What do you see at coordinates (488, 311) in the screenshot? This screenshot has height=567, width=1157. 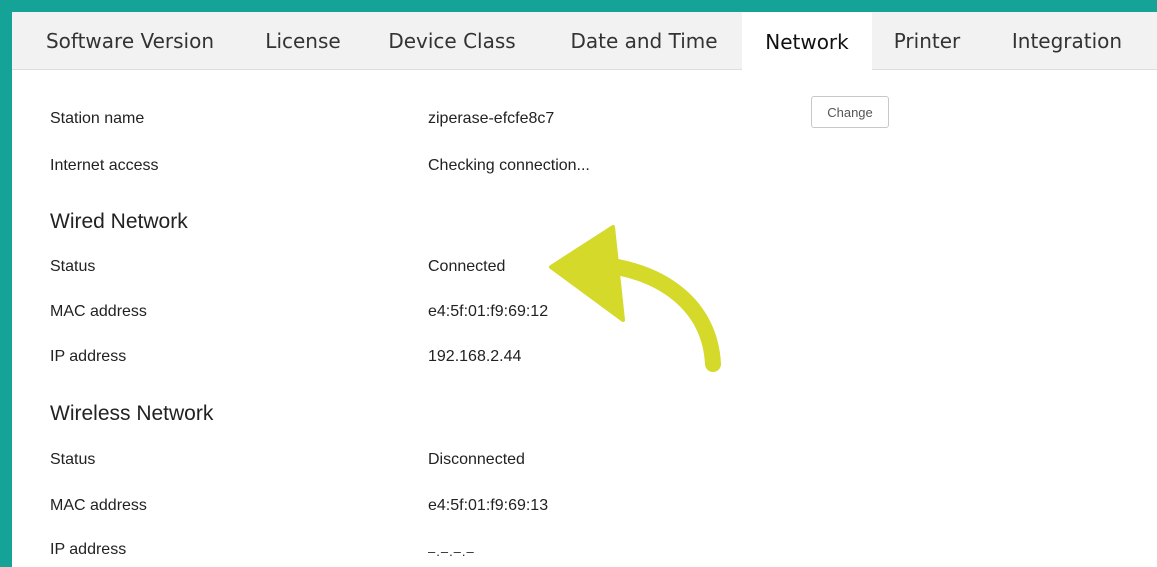 I see `wired-mac-value: e4:5f:01:f9:69:12` at bounding box center [488, 311].